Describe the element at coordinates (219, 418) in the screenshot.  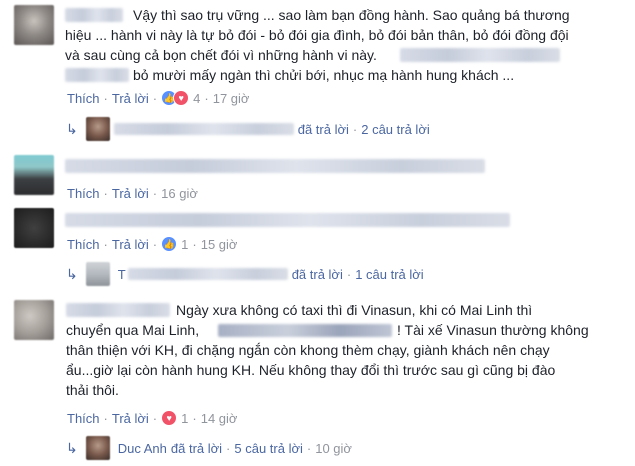
I see `comment-timestamp: 14 giờ` at that location.